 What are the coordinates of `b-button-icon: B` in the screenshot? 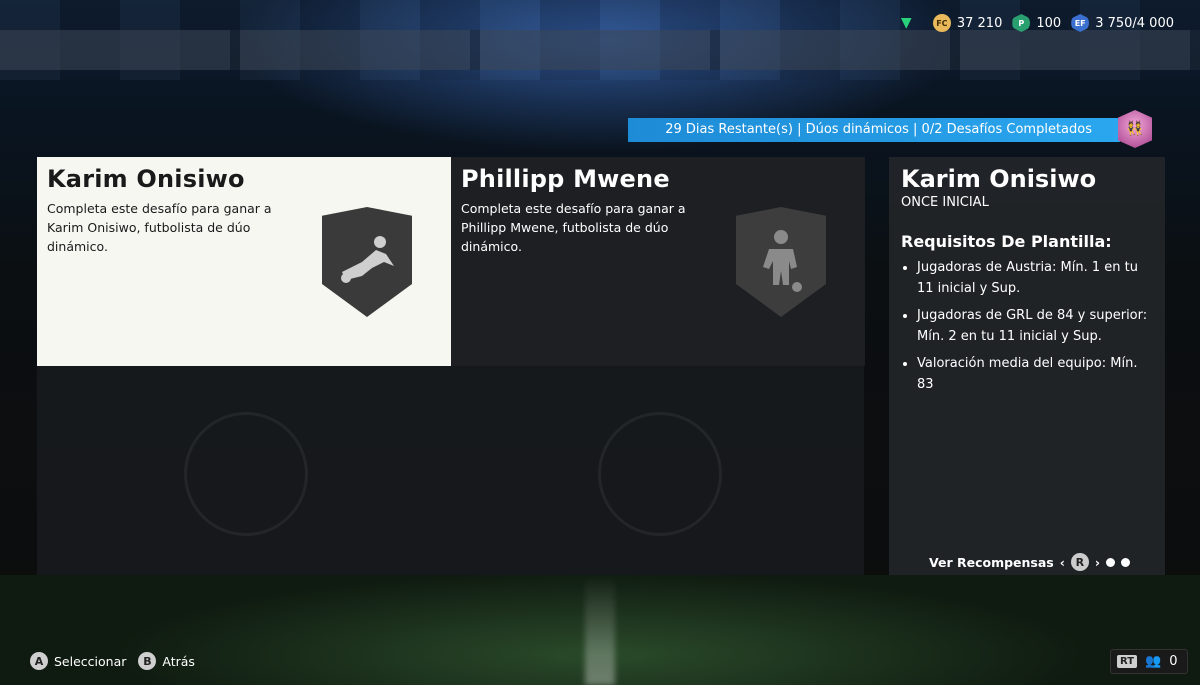 It's located at (147, 661).